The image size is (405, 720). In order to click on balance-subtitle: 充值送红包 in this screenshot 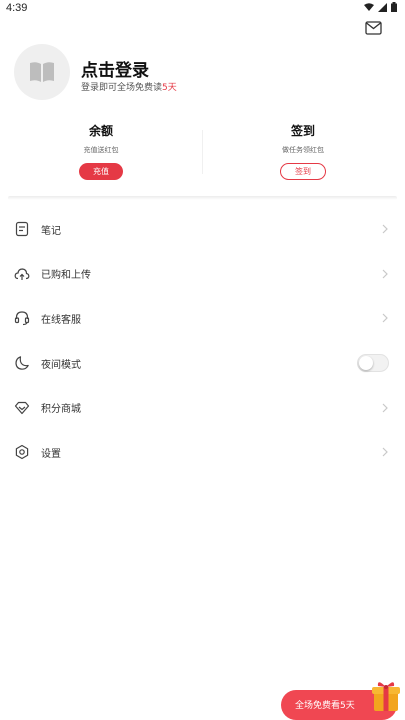, I will do `click(101, 150)`.